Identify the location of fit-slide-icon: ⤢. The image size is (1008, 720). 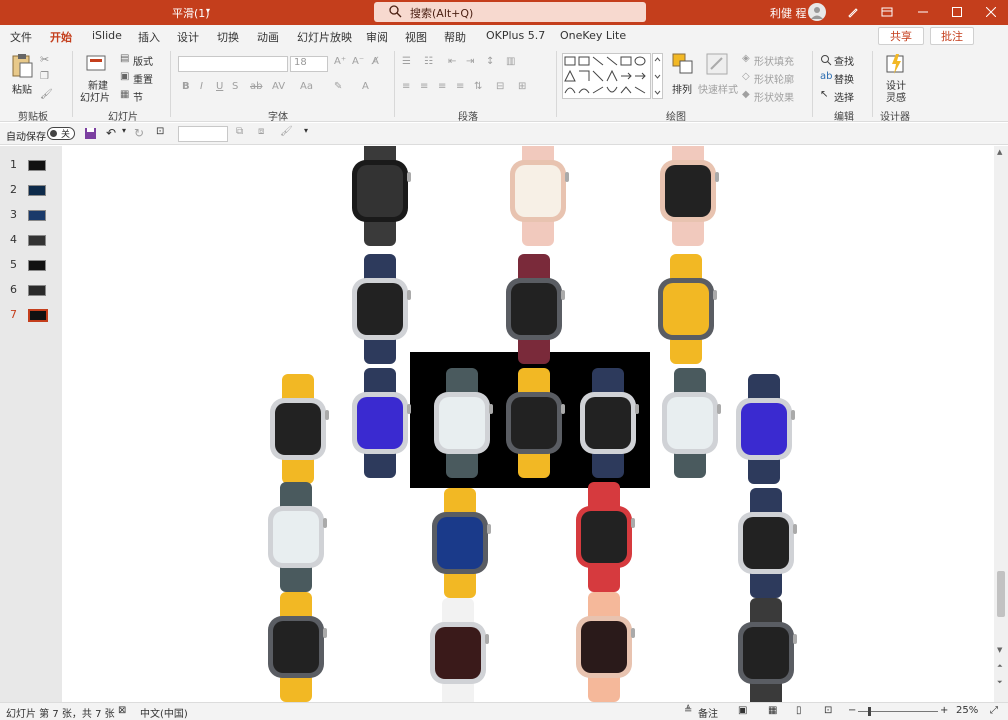
(994, 710).